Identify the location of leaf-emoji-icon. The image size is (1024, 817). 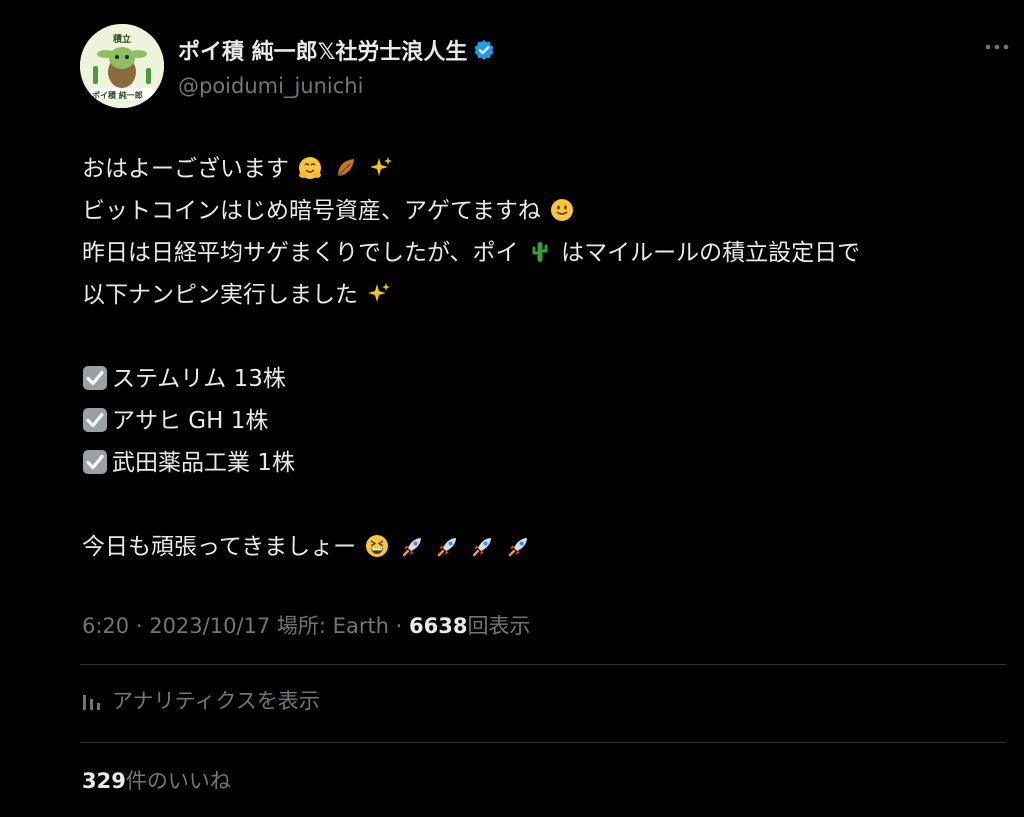
(345, 168).